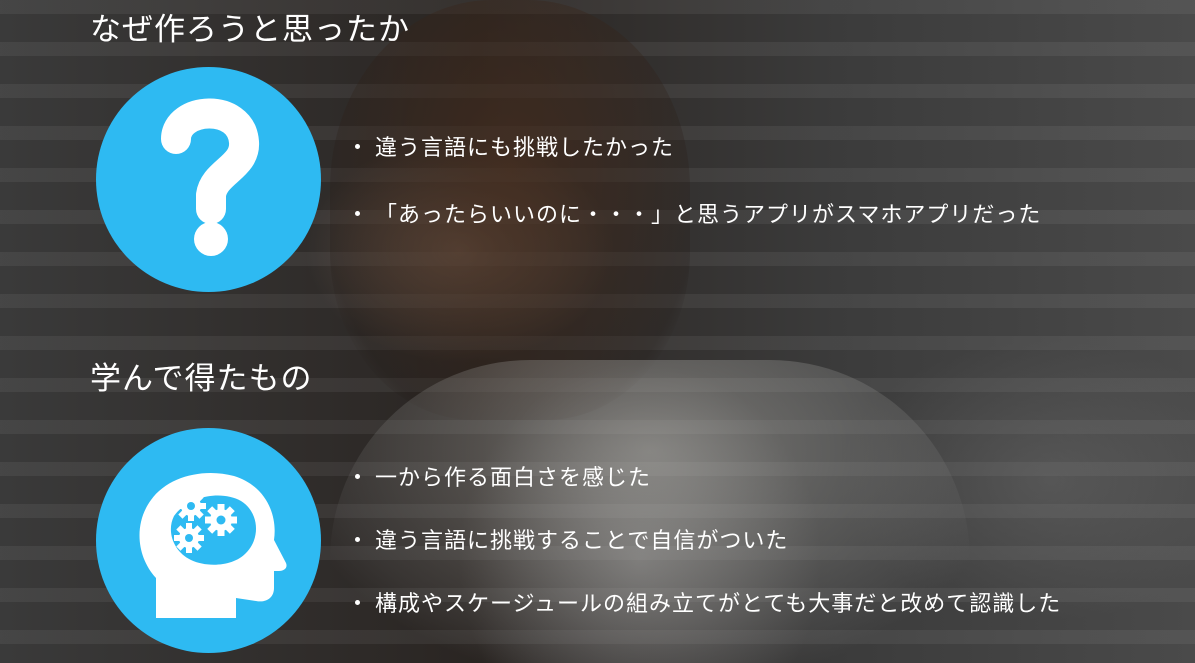 This screenshot has width=1195, height=663. Describe the element at coordinates (208, 179) in the screenshot. I see `question-mark-icon` at that location.